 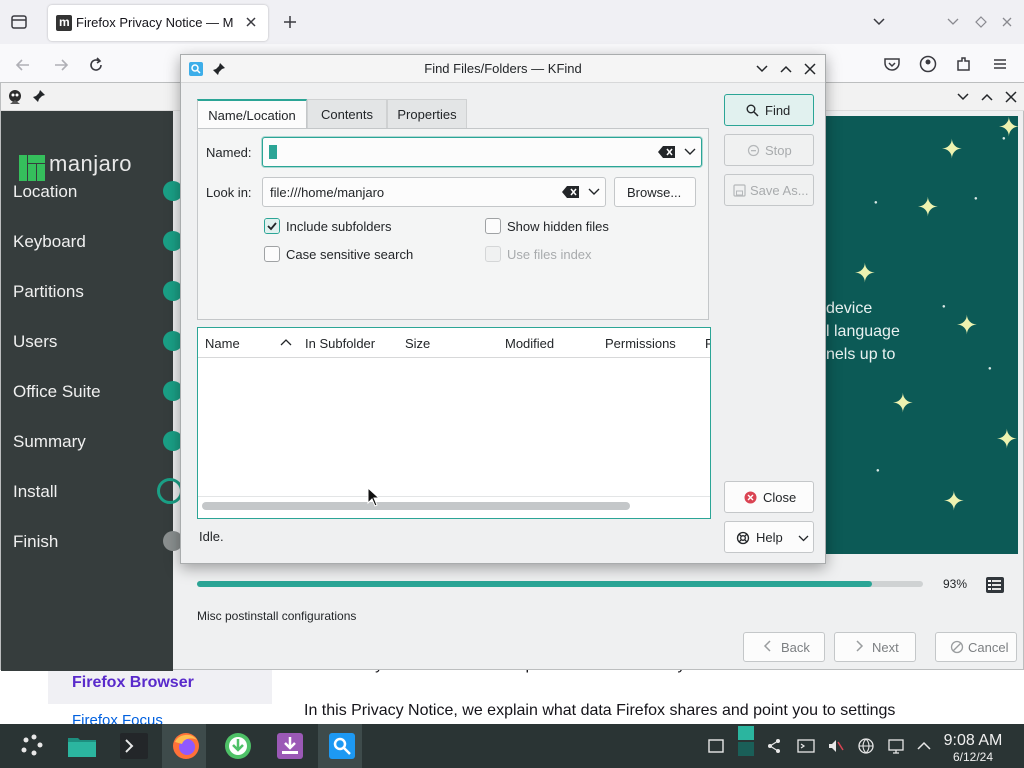 I want to click on tab-contents: Contents, so click(x=347, y=114).